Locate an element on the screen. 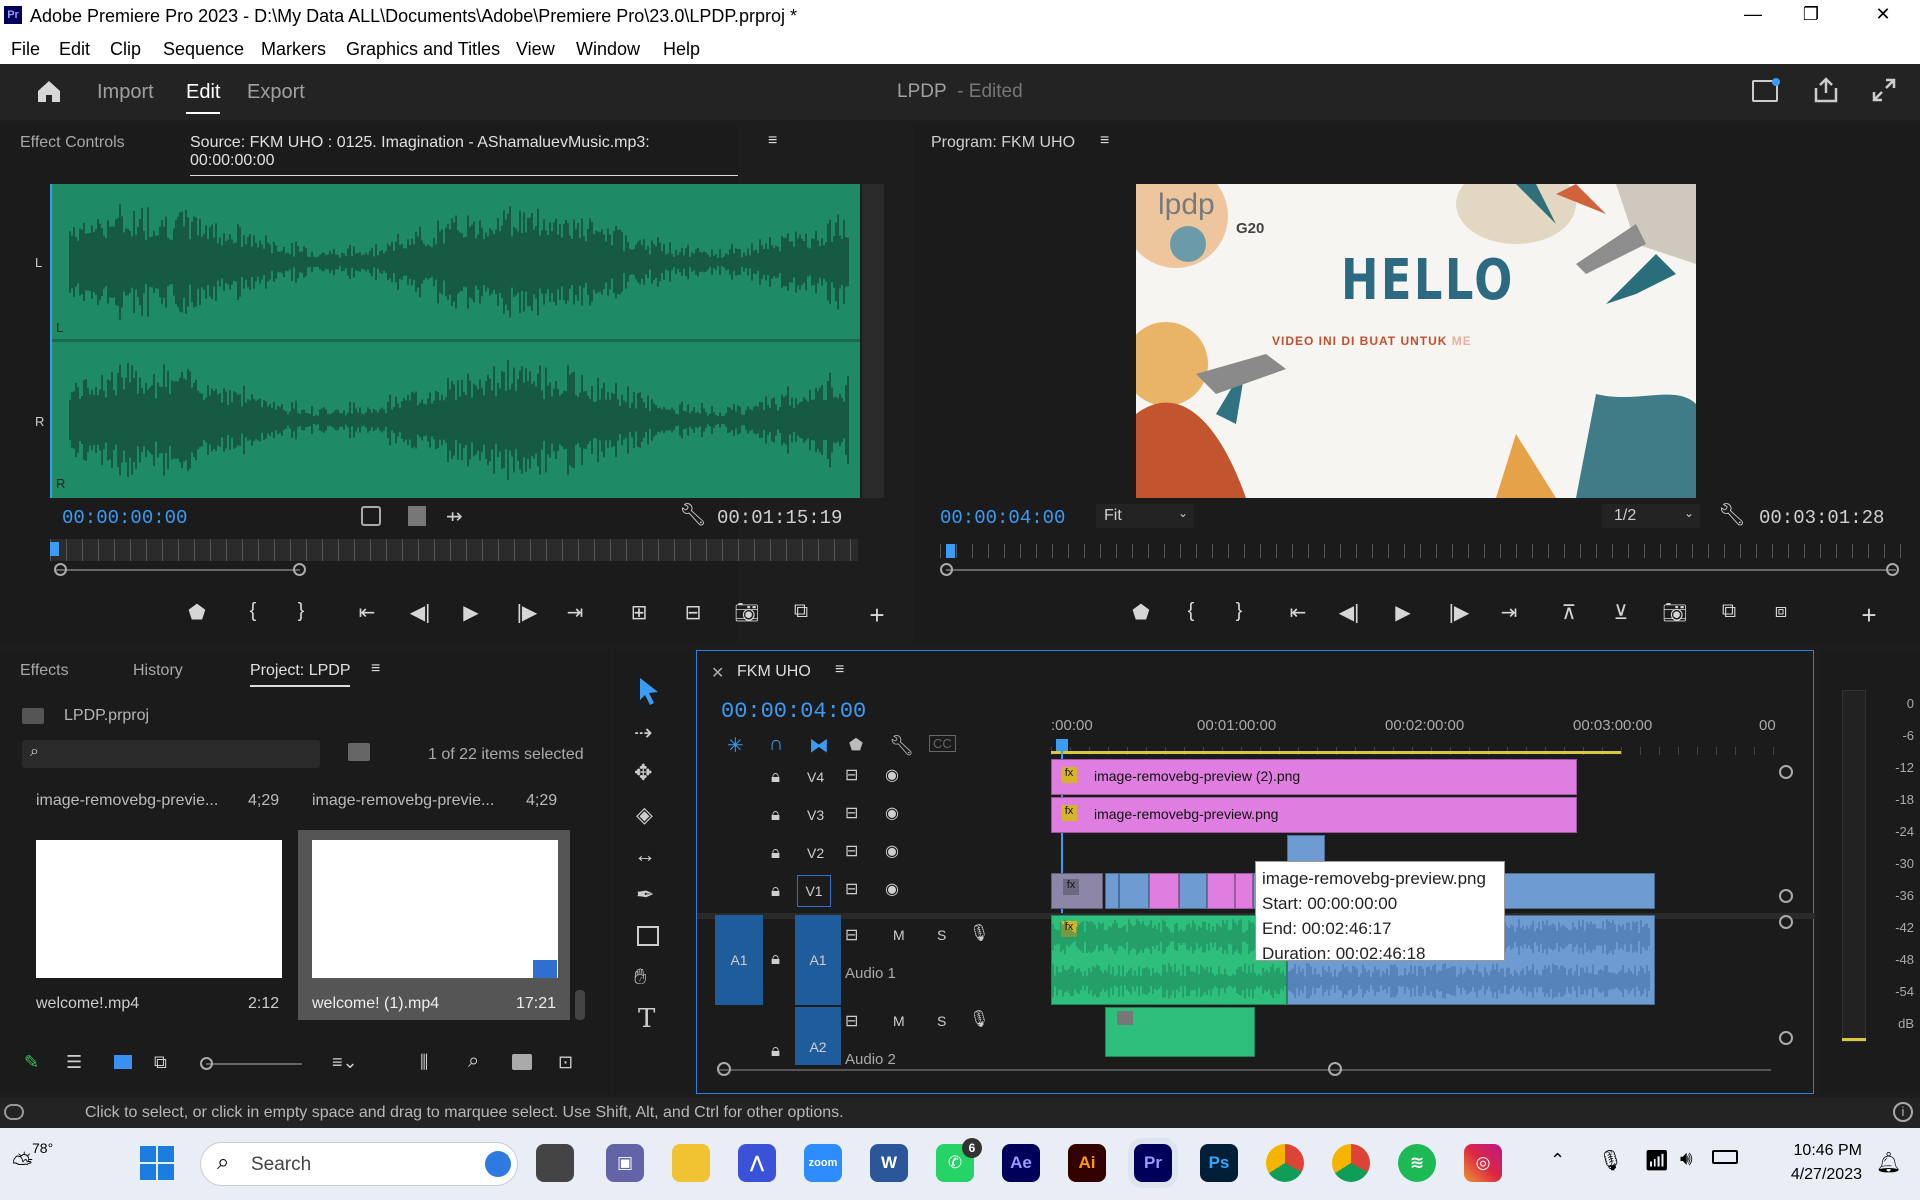 The height and width of the screenshot is (1200, 1920). microphone-tray-icon: 🎙︎ is located at coordinates (1610, 1160).